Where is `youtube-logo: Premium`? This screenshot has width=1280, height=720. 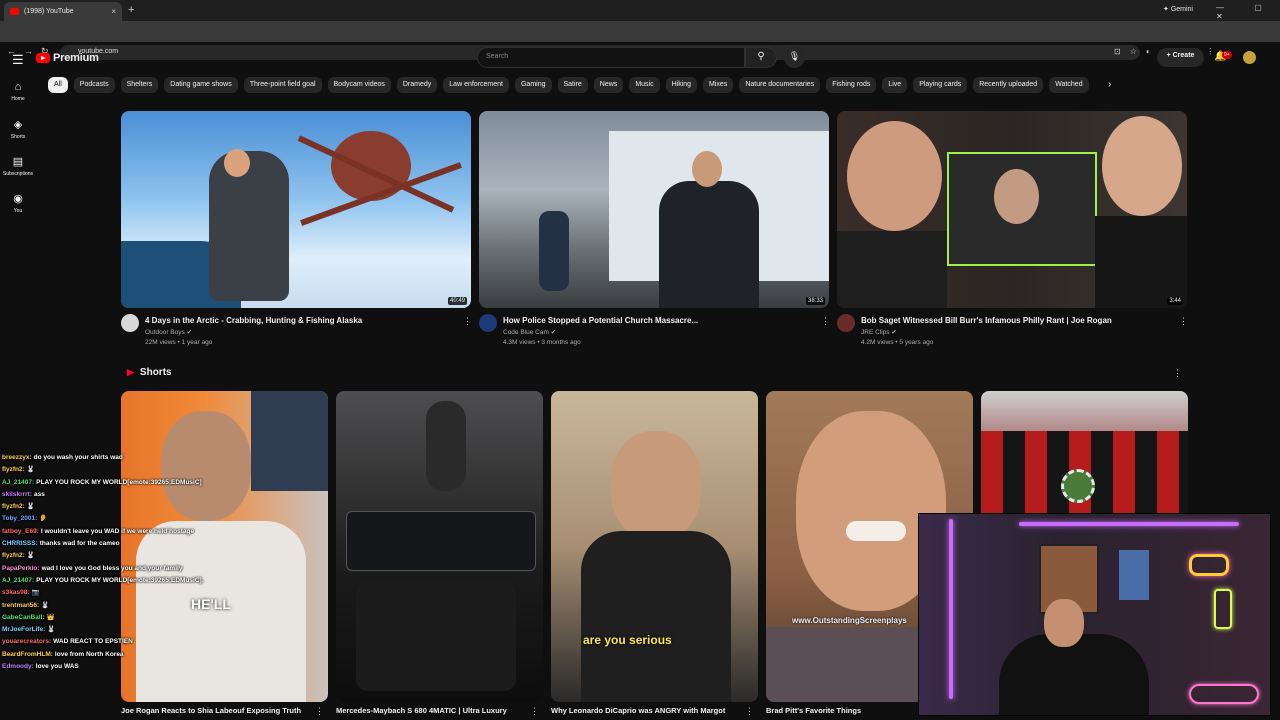
youtube-logo: Premium is located at coordinates (67, 58).